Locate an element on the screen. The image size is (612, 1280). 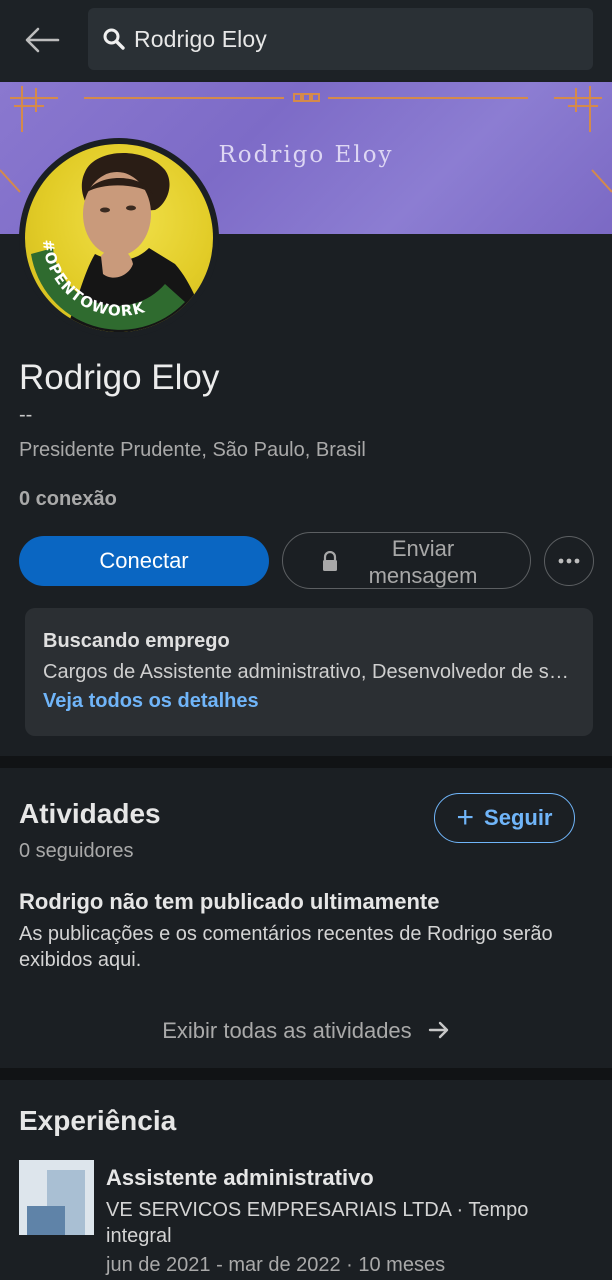
profile-headline: -- is located at coordinates (26, 415).